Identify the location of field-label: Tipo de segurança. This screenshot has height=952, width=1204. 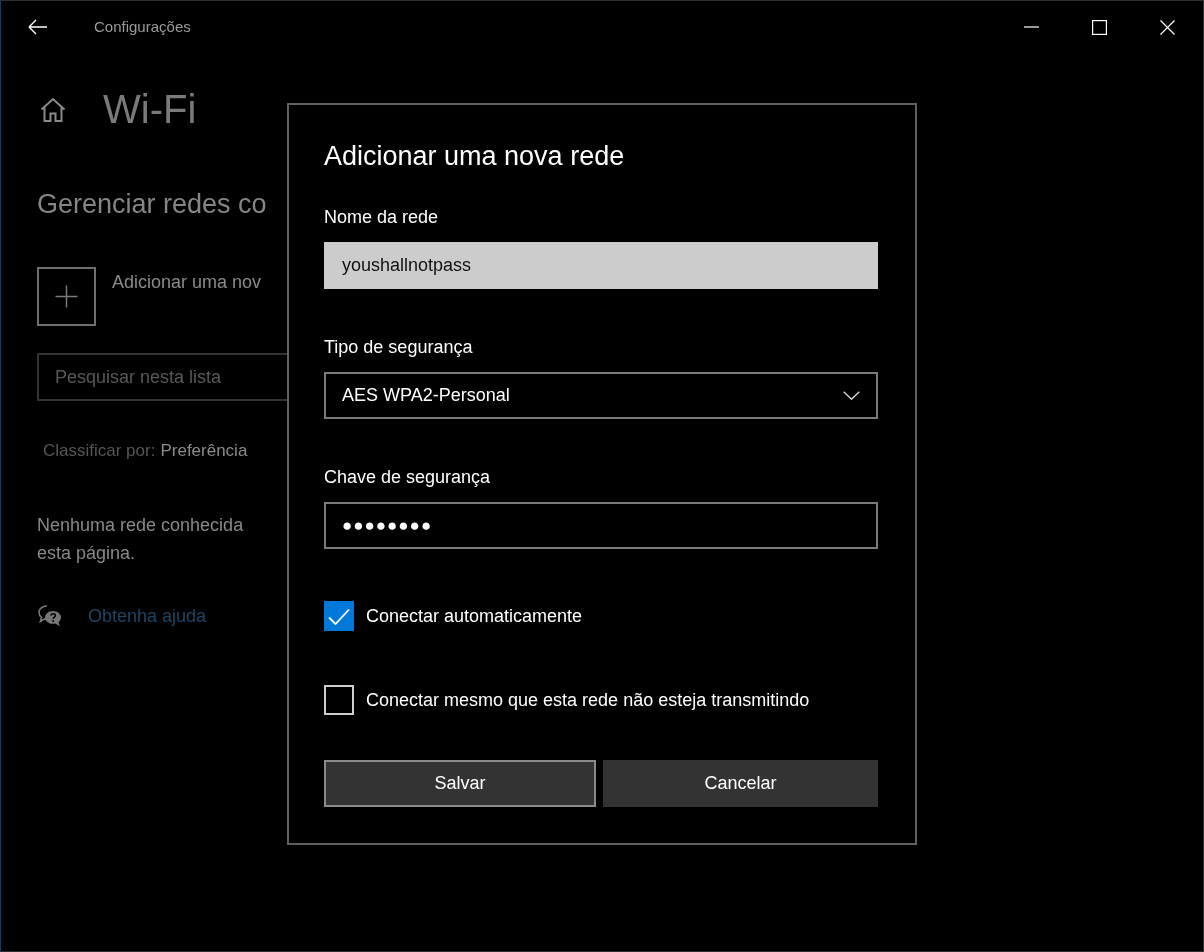
(399, 347).